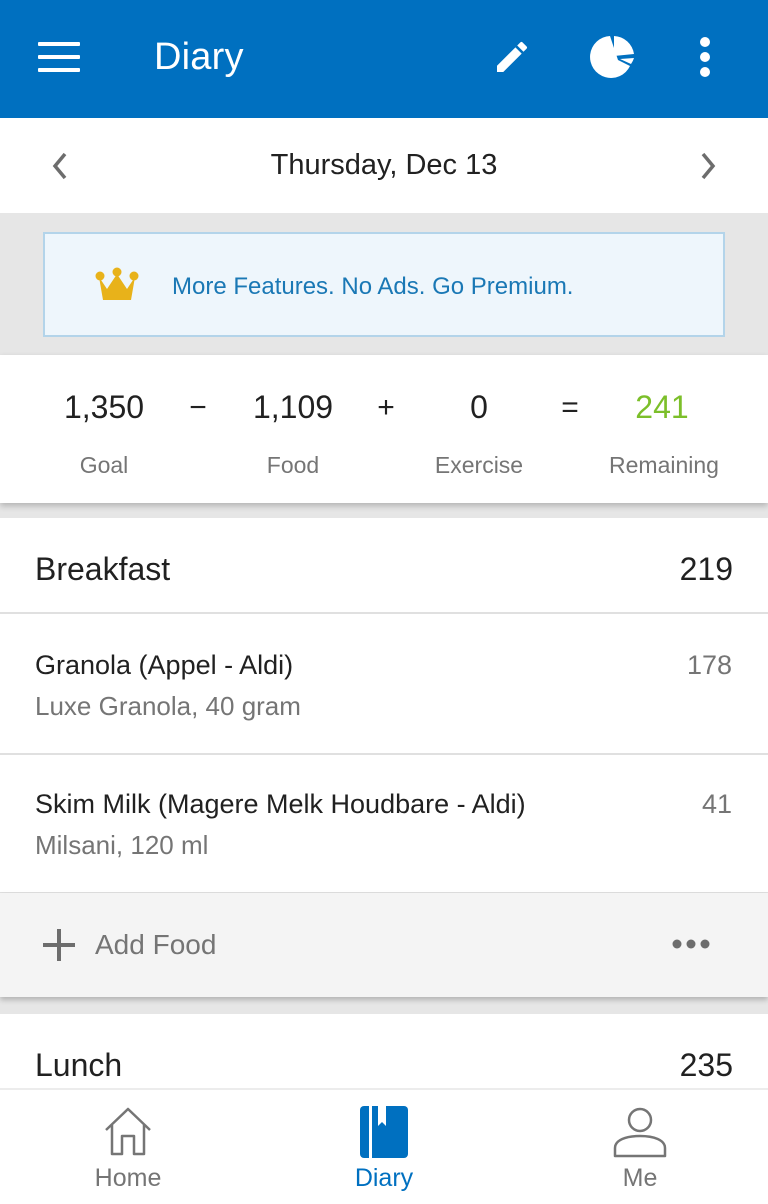 This screenshot has height=1204, width=768. What do you see at coordinates (716, 804) in the screenshot?
I see `food-calories: 41` at bounding box center [716, 804].